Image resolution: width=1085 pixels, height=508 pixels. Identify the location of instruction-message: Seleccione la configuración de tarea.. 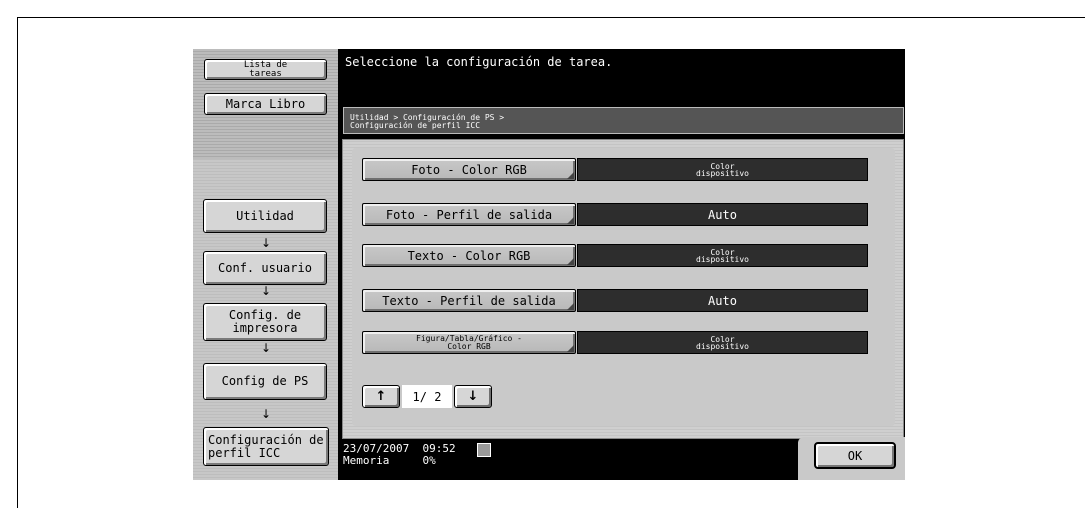
(479, 62).